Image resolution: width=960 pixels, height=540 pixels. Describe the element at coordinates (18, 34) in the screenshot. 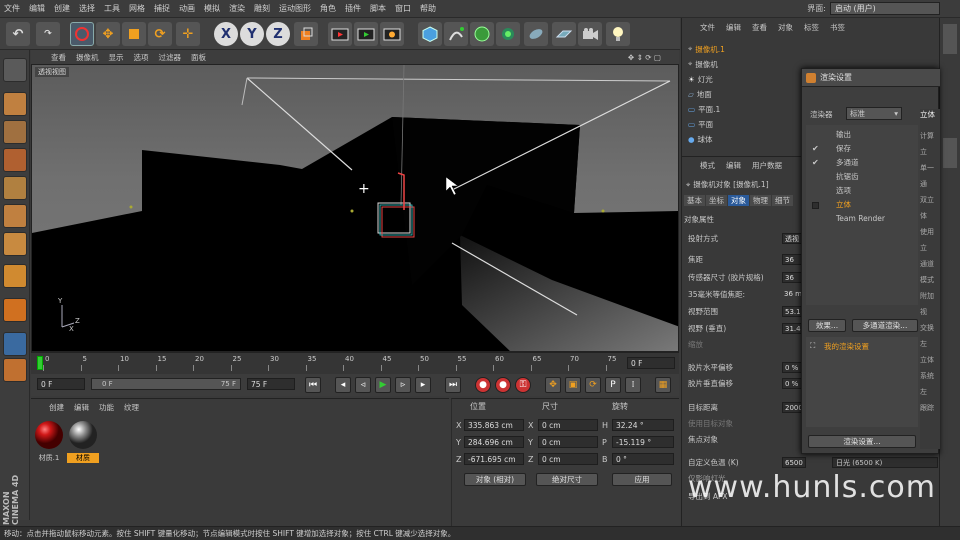

I see `undo-icon: ↶` at that location.